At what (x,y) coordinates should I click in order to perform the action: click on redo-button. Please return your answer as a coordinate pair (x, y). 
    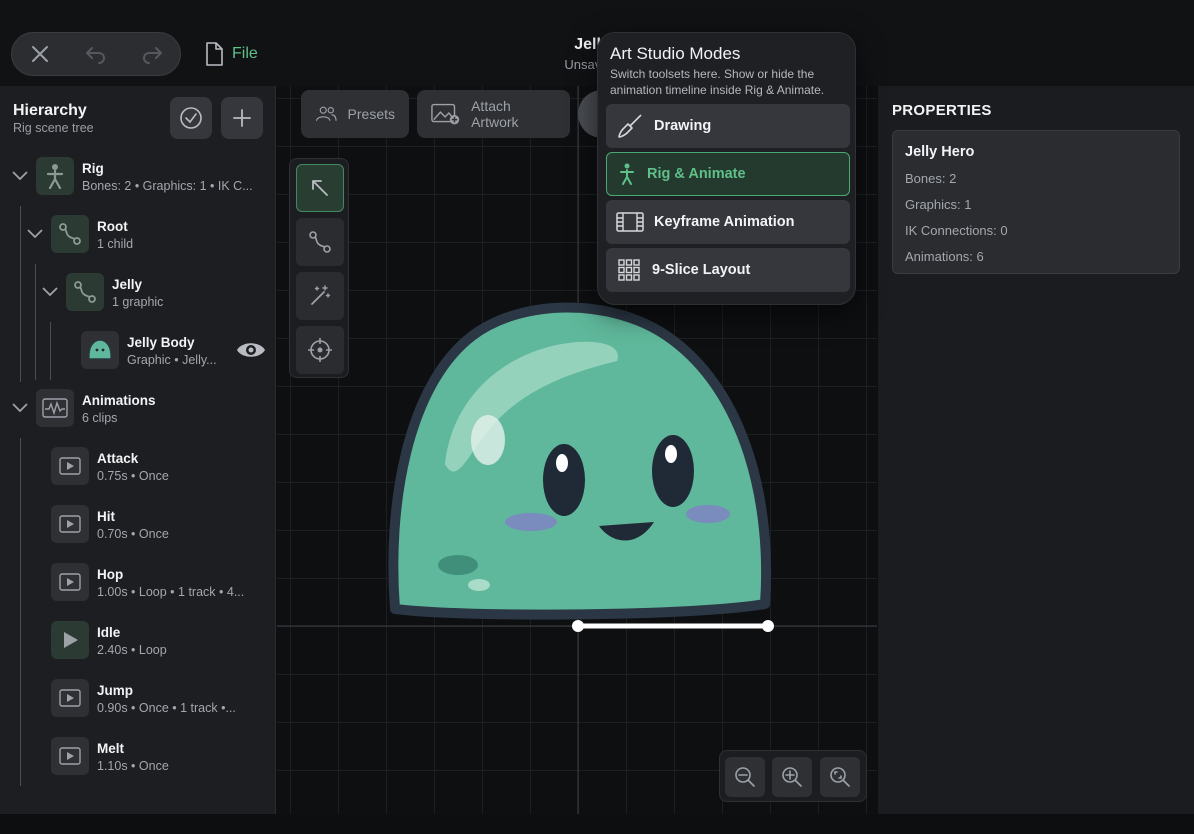
    Looking at the image, I should click on (152, 54).